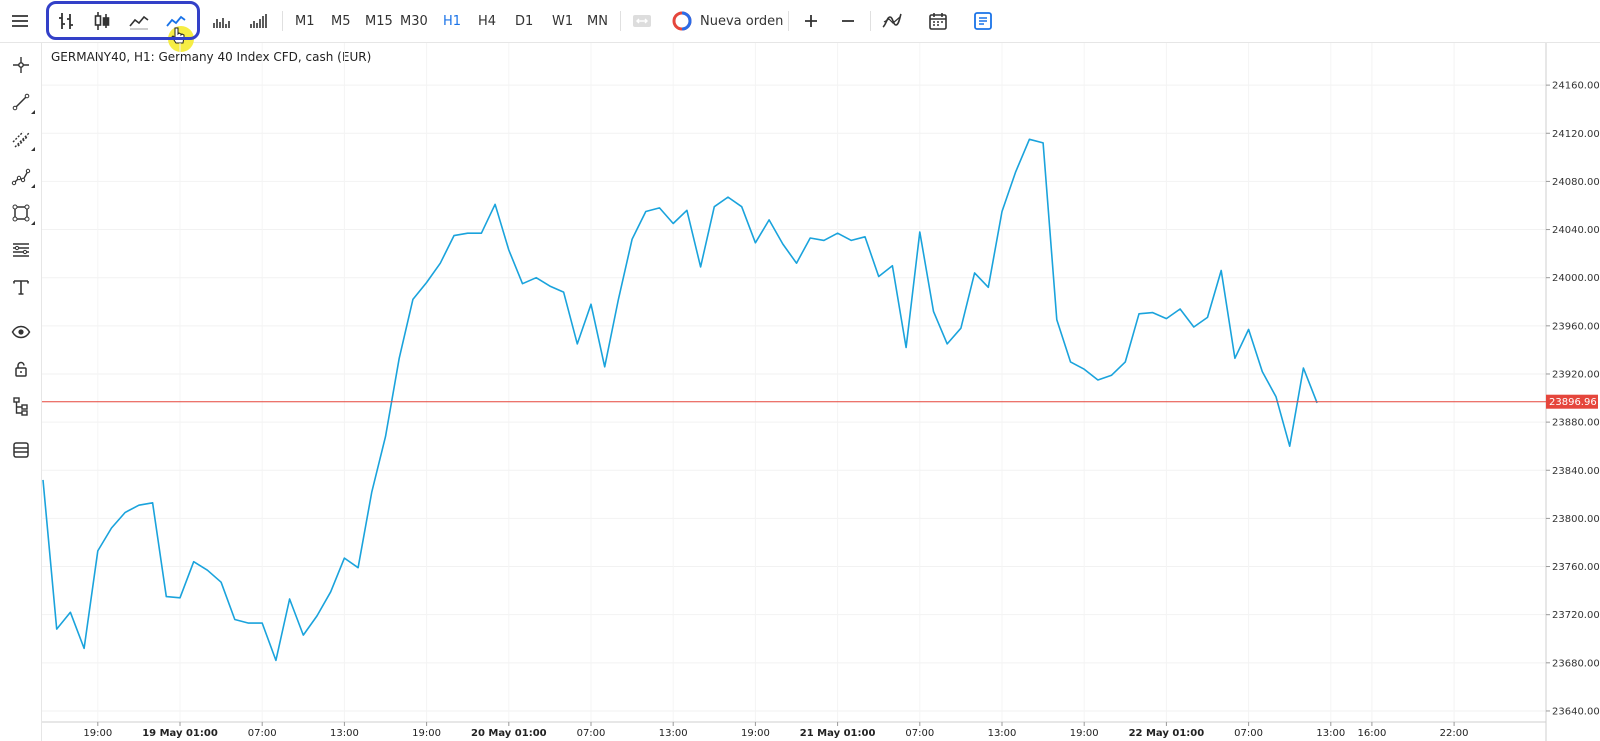 Image resolution: width=1600 pixels, height=741 pixels. Describe the element at coordinates (838, 733) in the screenshot. I see `x-tick-label: 21 May 01:00` at that location.